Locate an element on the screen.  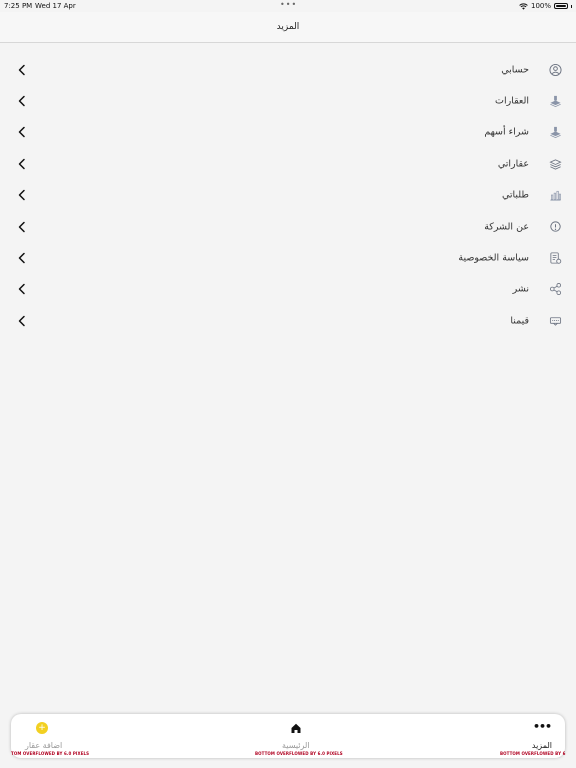
status-time: 7:25 PM is located at coordinates (18, 6).